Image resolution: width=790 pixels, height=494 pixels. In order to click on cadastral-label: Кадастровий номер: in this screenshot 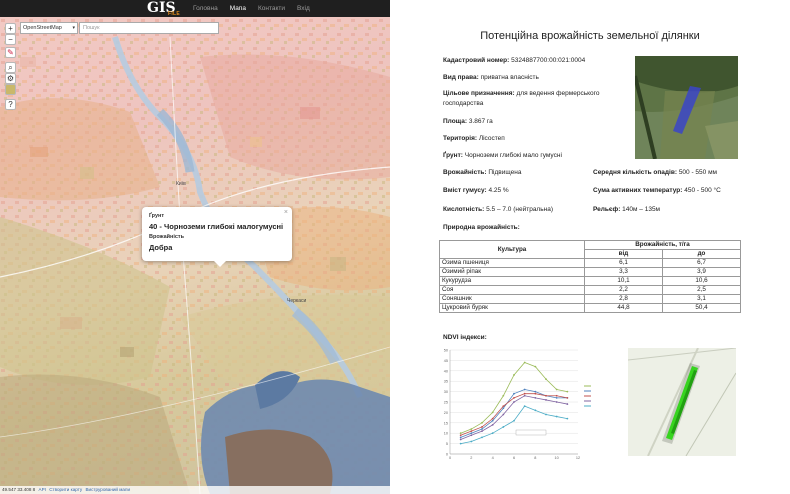, I will do `click(476, 60)`.